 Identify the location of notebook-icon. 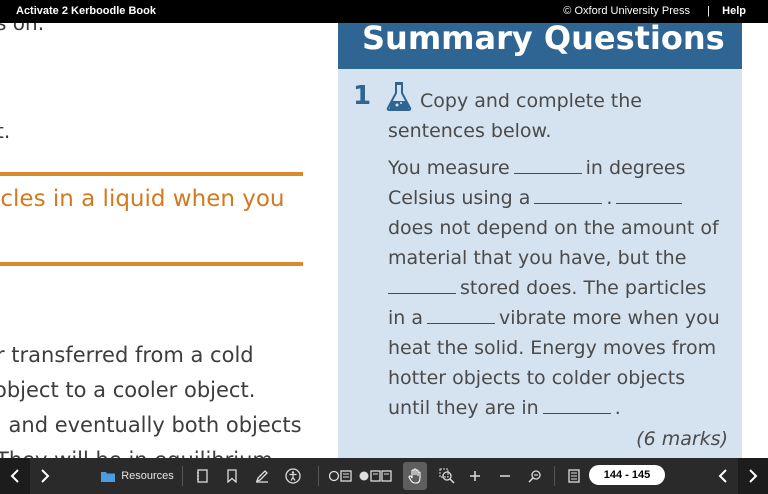
(202, 476).